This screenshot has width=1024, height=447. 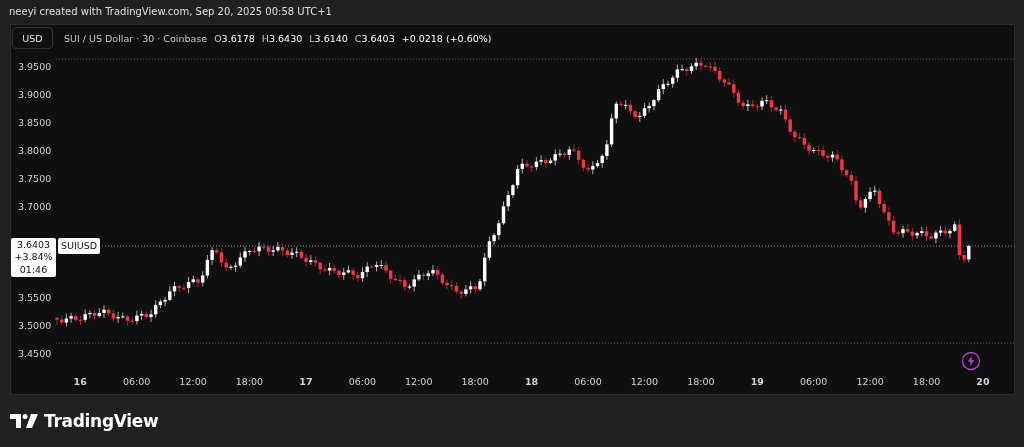 I want to click on last-price: 3.6403, so click(x=33, y=245).